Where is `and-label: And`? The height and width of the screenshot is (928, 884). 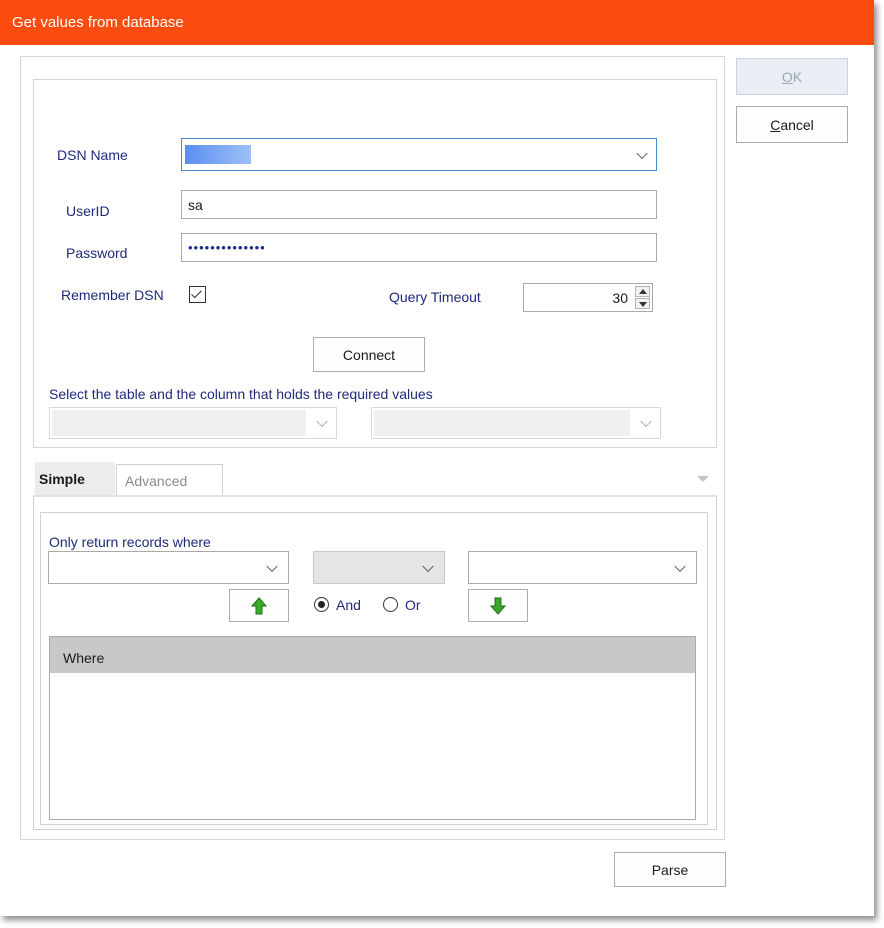 and-label: And is located at coordinates (348, 605).